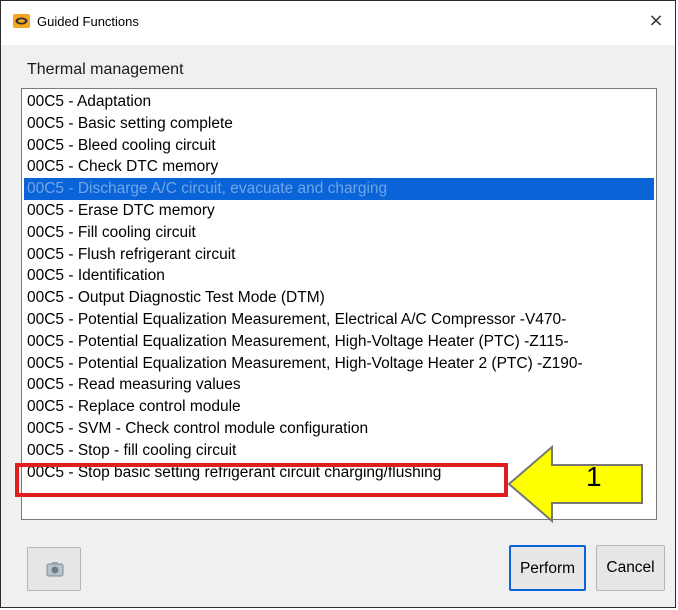  What do you see at coordinates (339, 385) in the screenshot?
I see `list-item: 00C5 - Read measuring values` at bounding box center [339, 385].